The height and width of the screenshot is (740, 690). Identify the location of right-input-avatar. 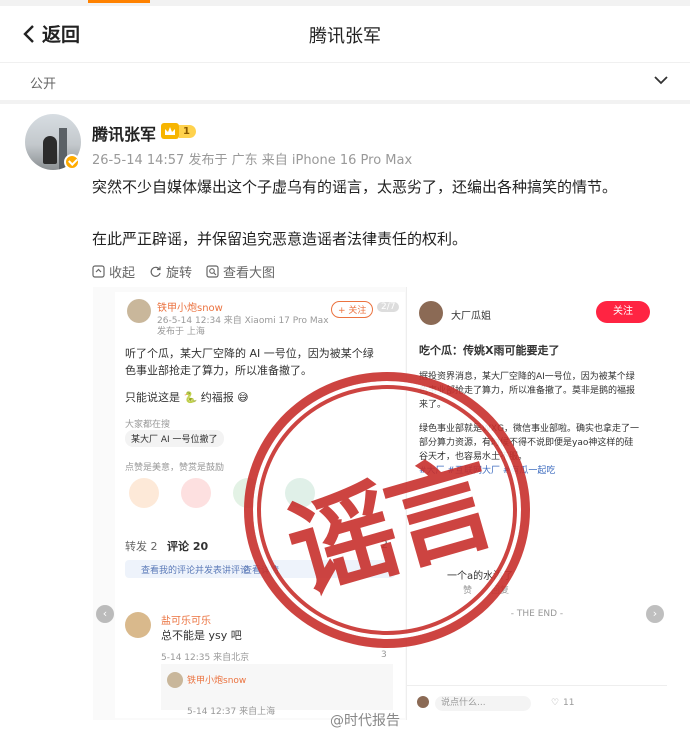
(423, 702).